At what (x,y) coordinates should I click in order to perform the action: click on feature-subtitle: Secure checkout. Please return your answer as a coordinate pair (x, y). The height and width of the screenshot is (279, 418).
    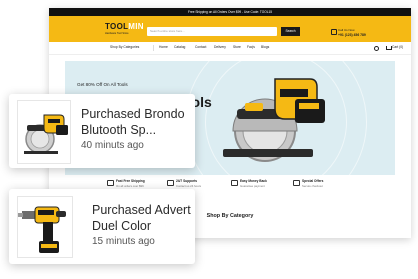
    Looking at the image, I should click on (312, 186).